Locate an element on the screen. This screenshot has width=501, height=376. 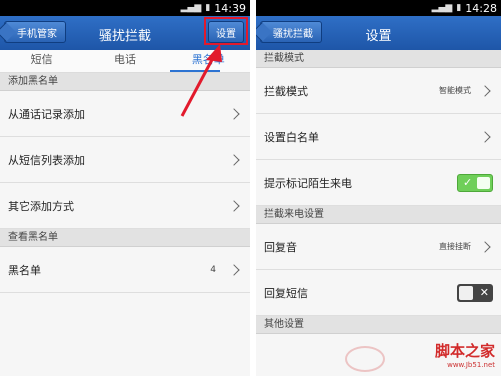
tab-indicator is located at coordinates (195, 71).